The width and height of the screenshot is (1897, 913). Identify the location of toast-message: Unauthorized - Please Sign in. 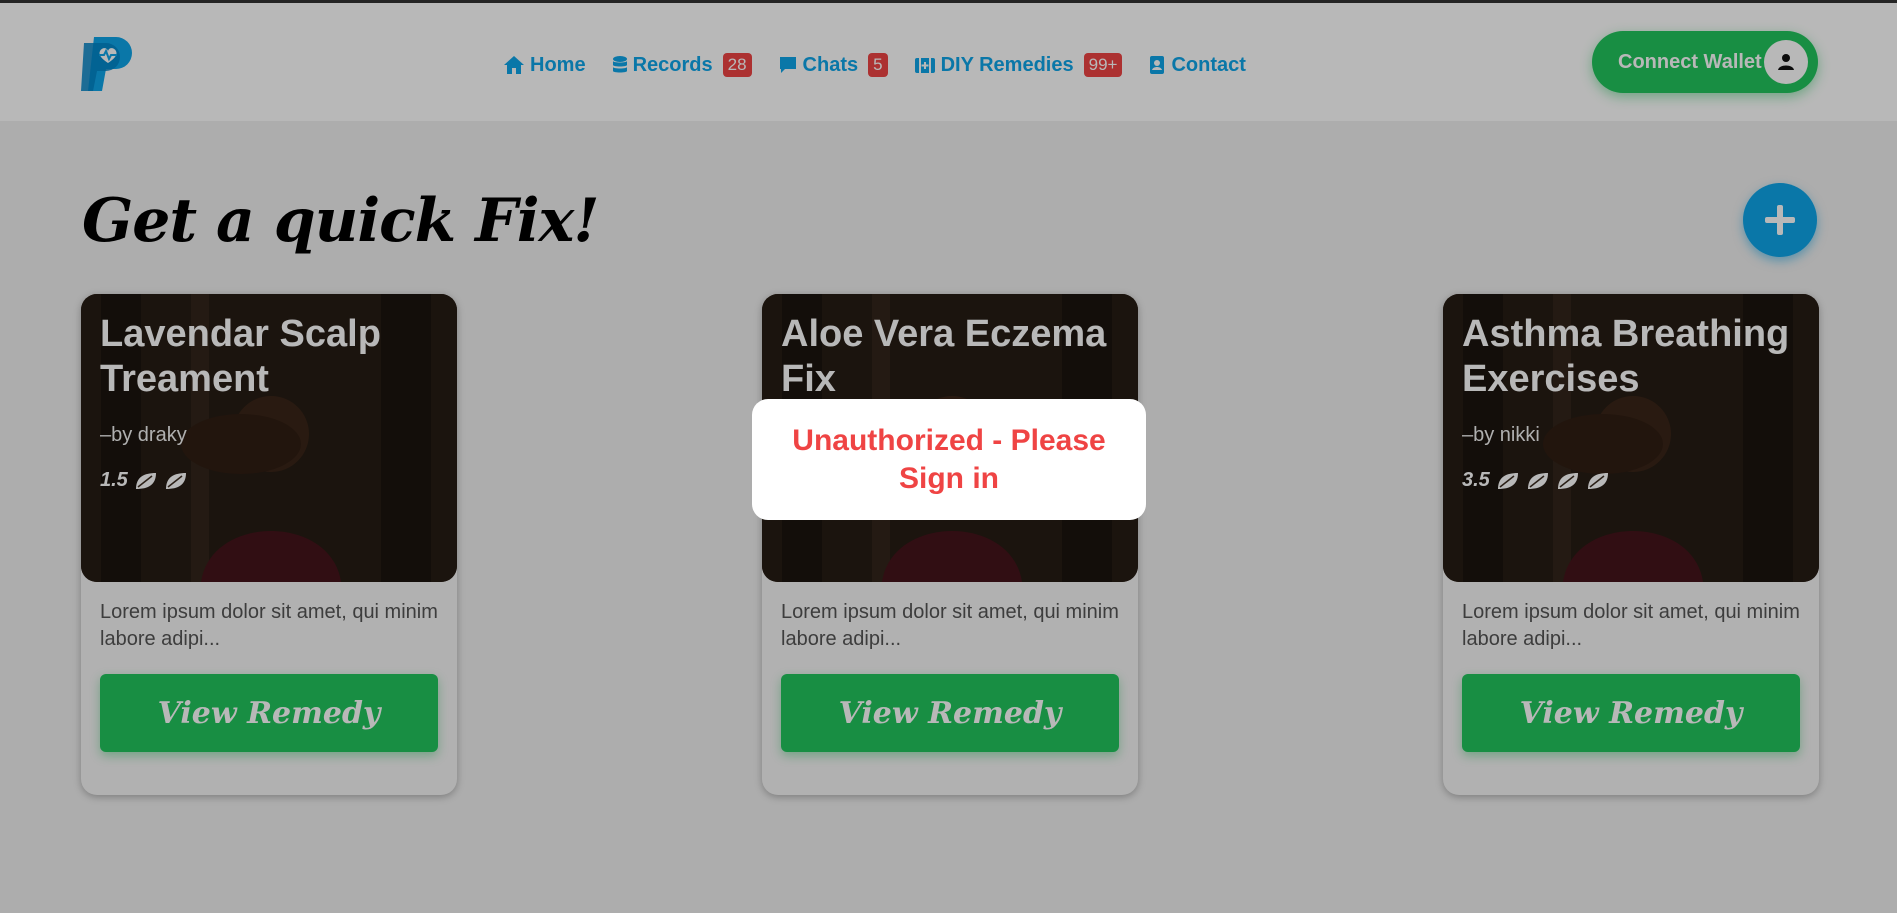
(949, 459).